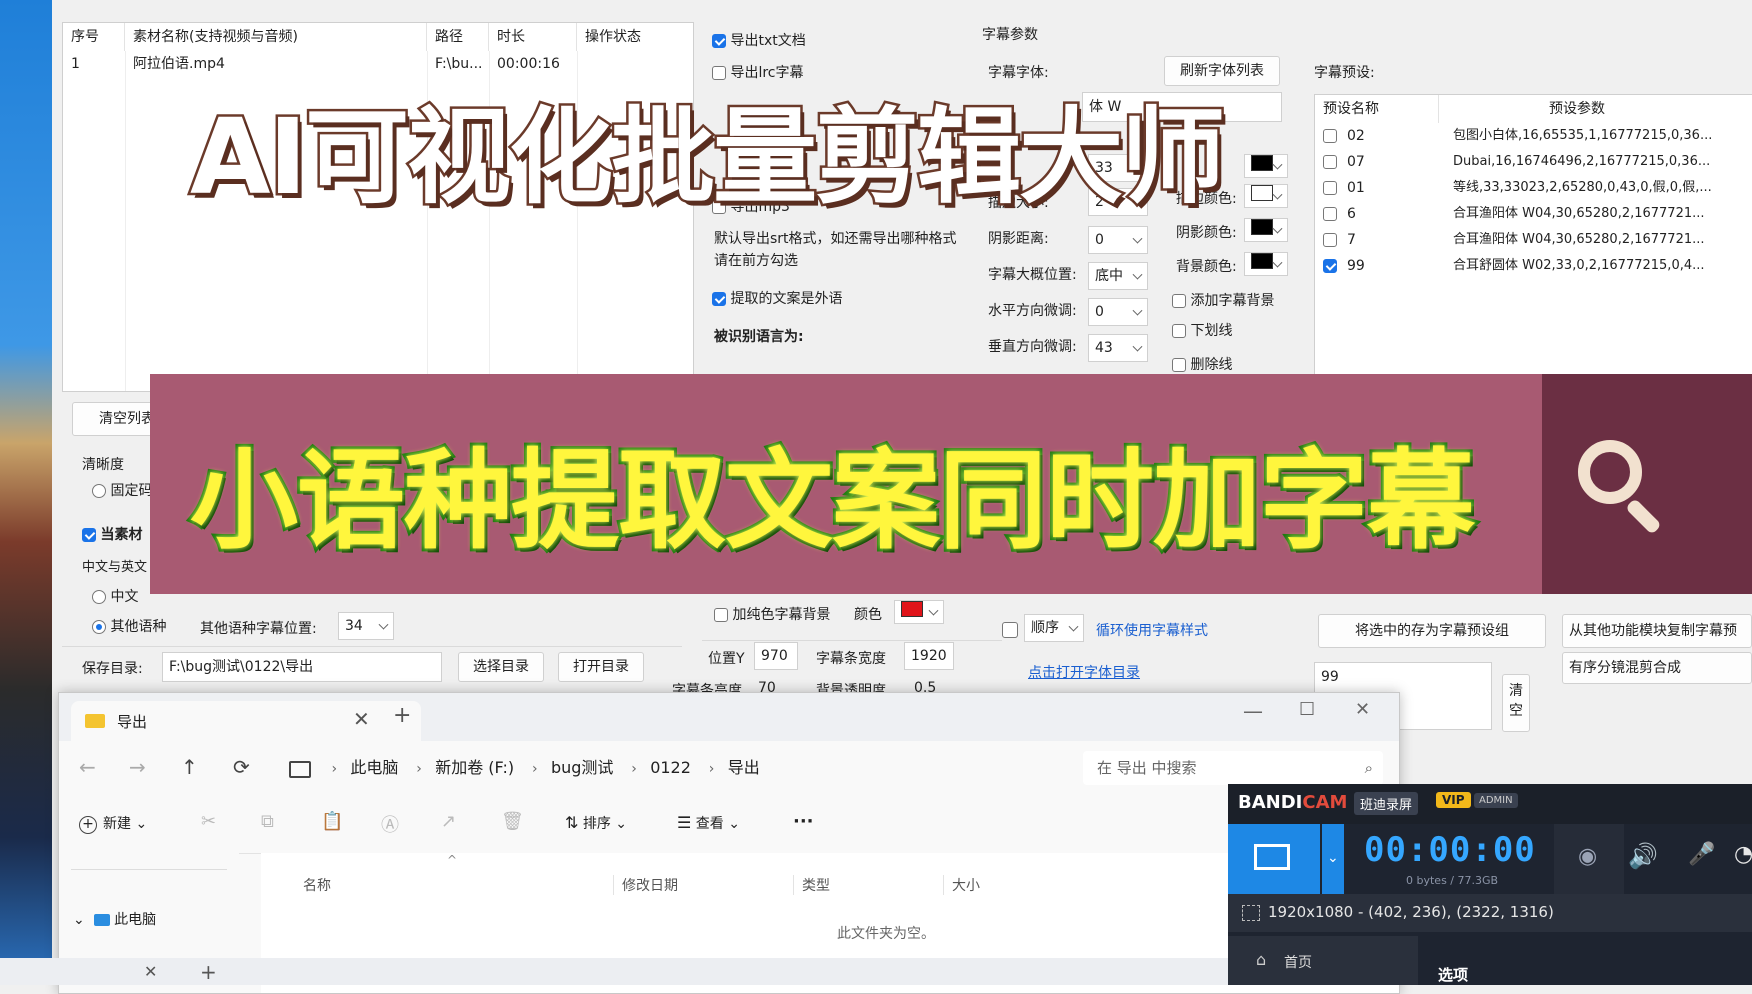 Image resolution: width=1752 pixels, height=994 pixels. What do you see at coordinates (1643, 856) in the screenshot?
I see `speaker-icon: 🔊` at bounding box center [1643, 856].